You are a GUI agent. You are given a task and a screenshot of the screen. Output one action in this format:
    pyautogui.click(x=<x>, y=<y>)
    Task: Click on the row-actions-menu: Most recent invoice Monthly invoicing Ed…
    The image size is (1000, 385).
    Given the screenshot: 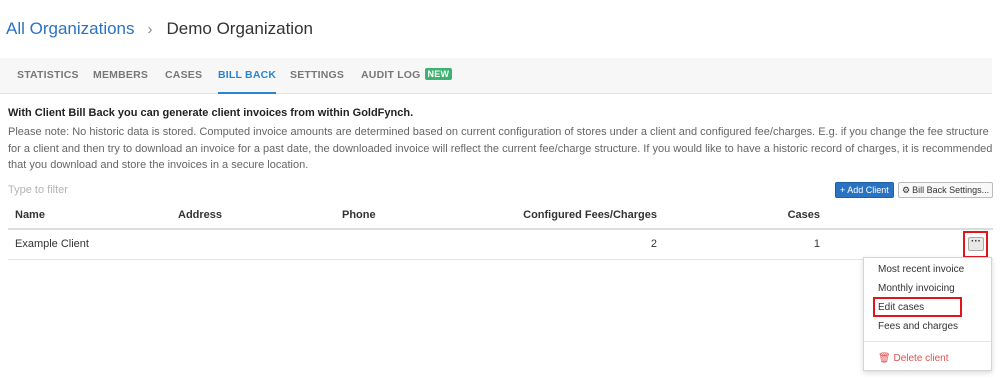 What is the action you would take?
    pyautogui.click(x=927, y=314)
    